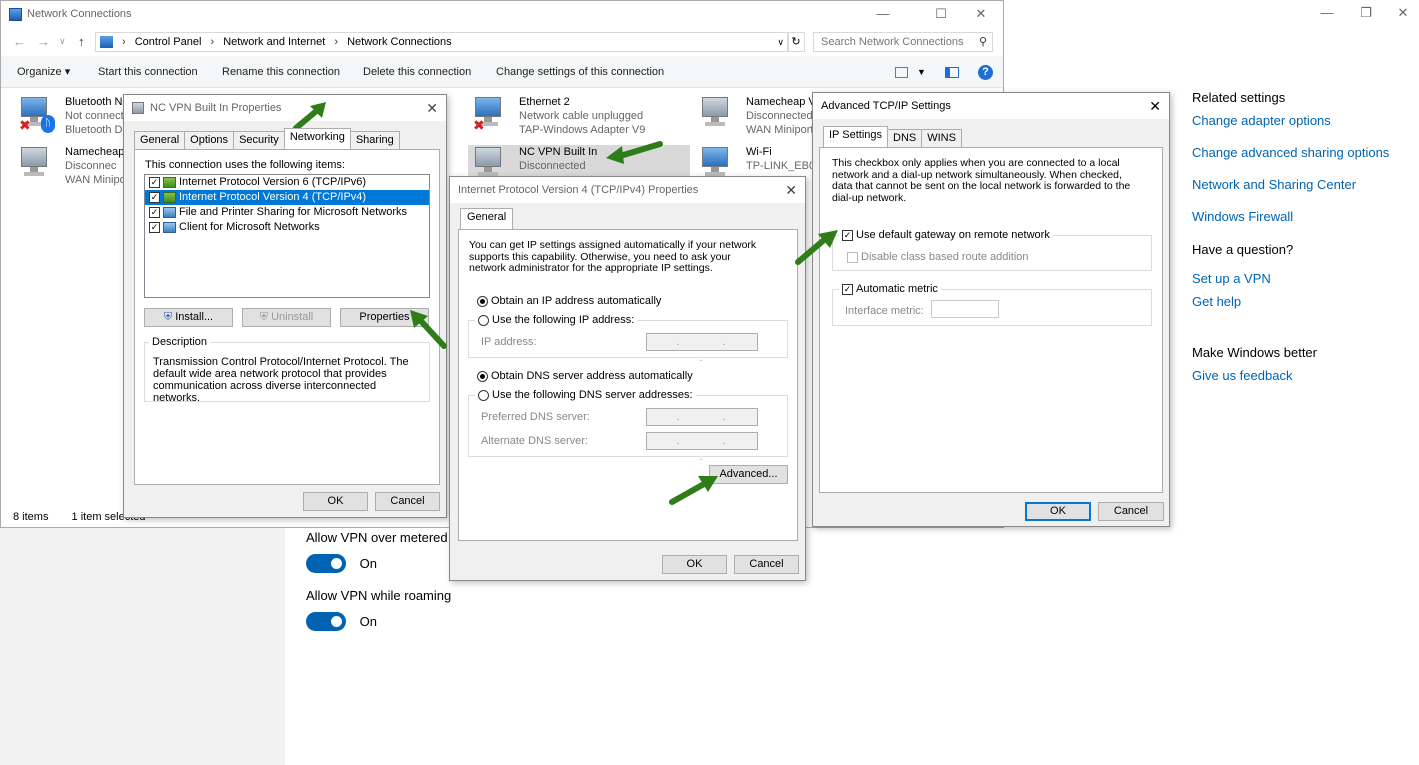 This screenshot has width=1419, height=765. What do you see at coordinates (180, 342) in the screenshot?
I see `description-label: Description` at bounding box center [180, 342].